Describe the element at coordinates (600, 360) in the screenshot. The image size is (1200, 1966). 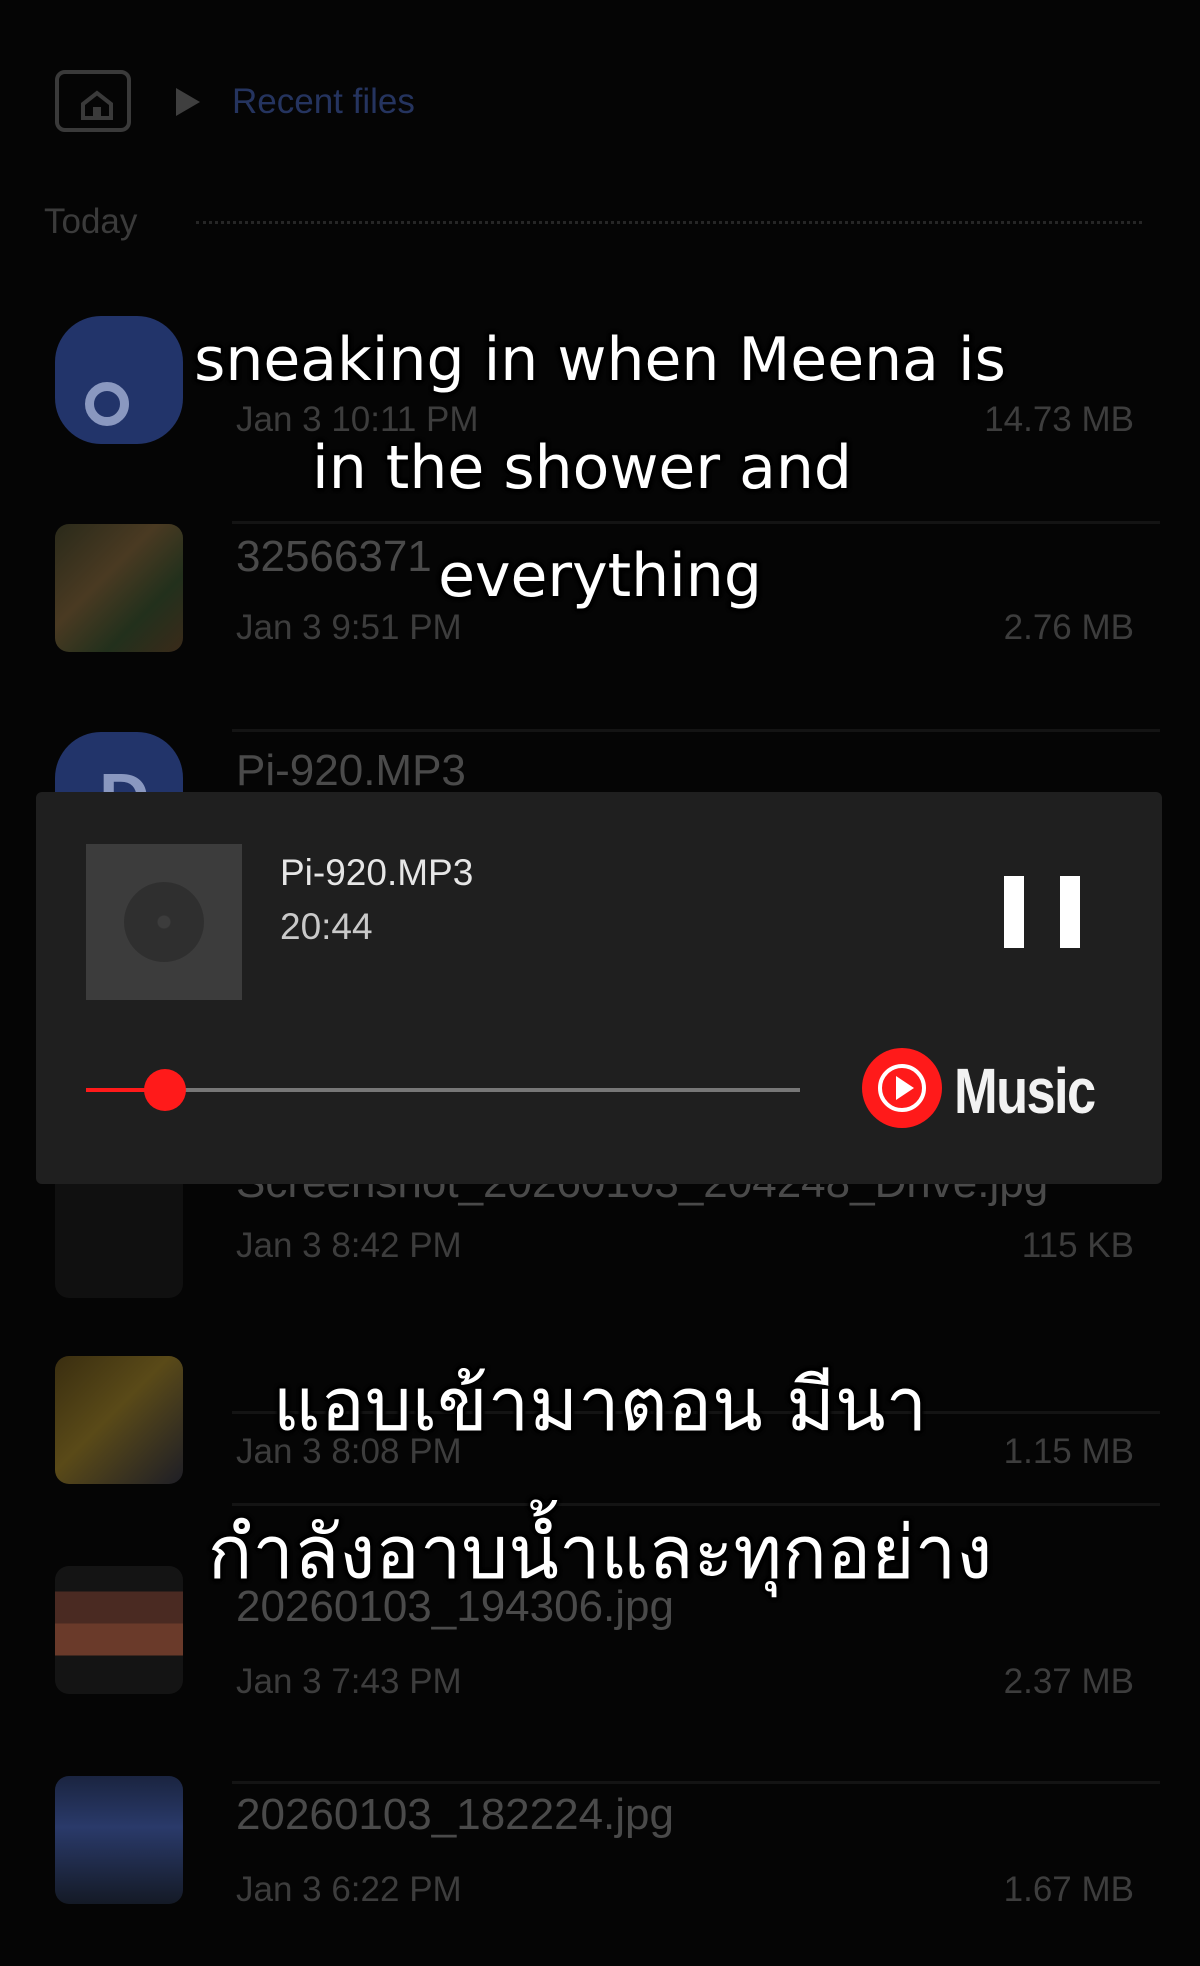
I see `caption-english-line-1: sneaking in when Meena is` at that location.